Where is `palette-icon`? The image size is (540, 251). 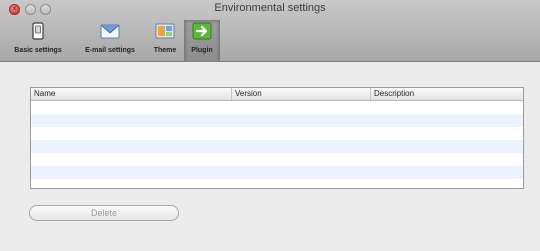 palette-icon is located at coordinates (165, 31).